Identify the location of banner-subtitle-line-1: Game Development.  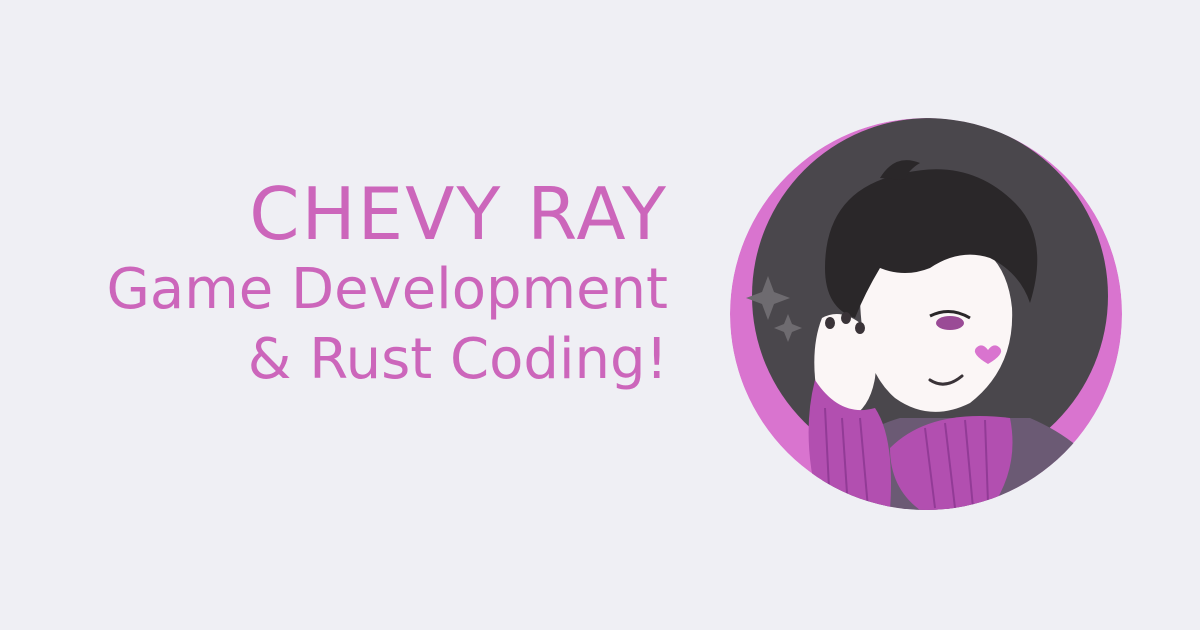
(387, 289).